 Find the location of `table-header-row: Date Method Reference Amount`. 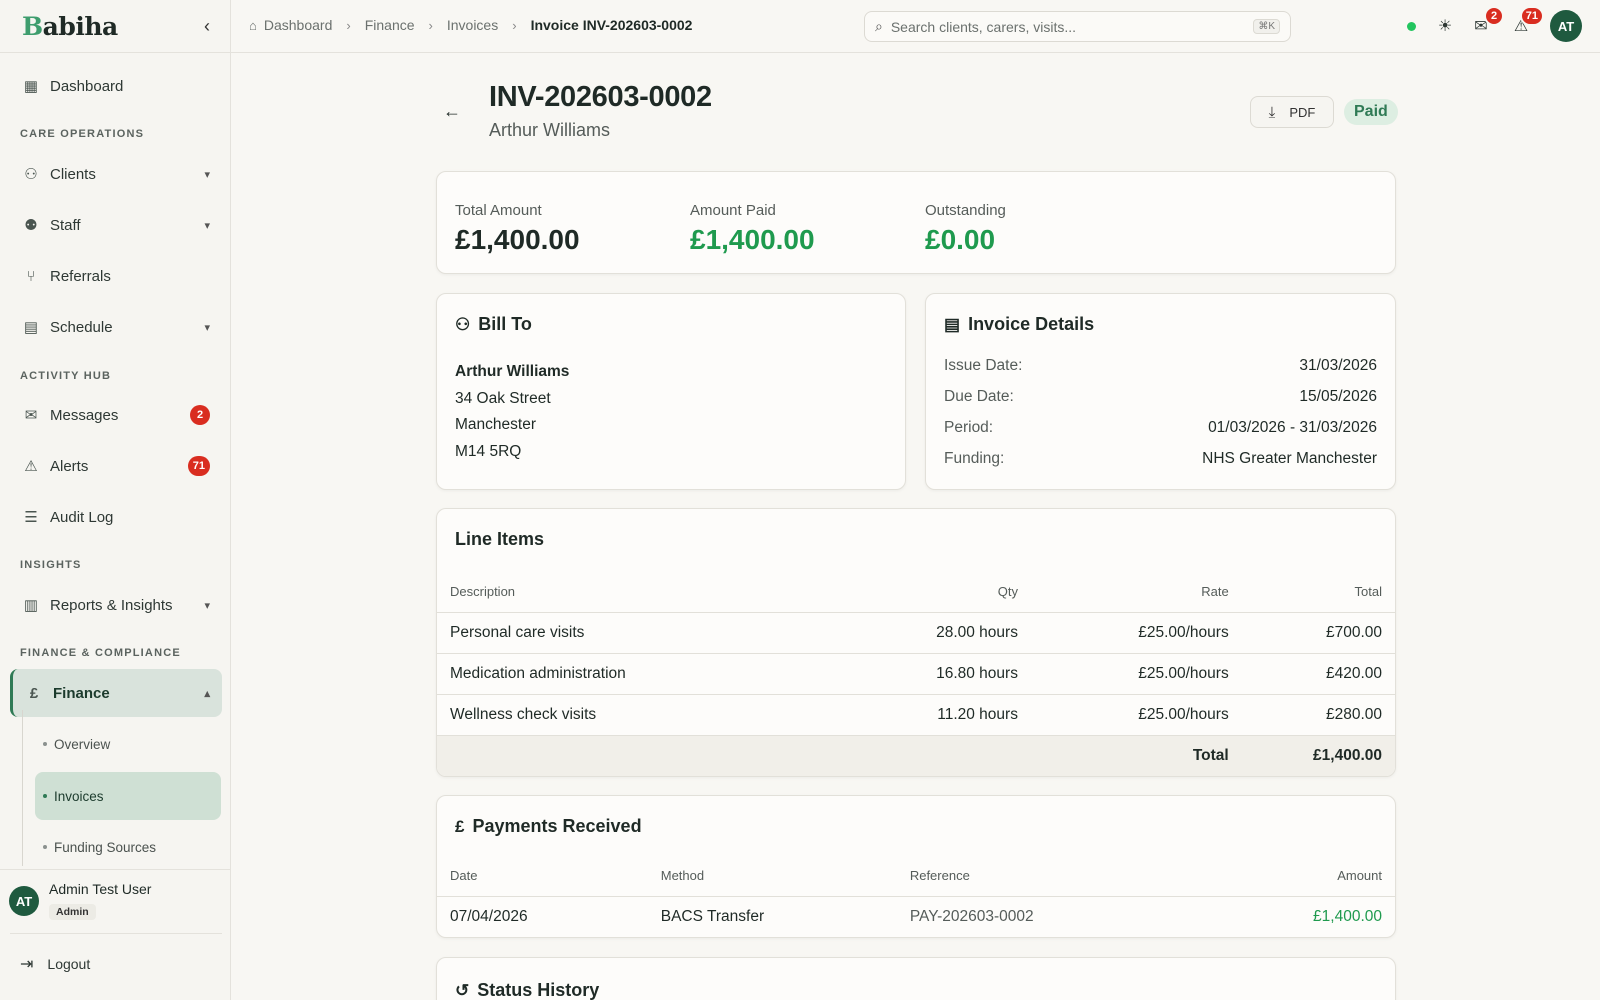

table-header-row: Date Method Reference Amount is located at coordinates (916, 876).